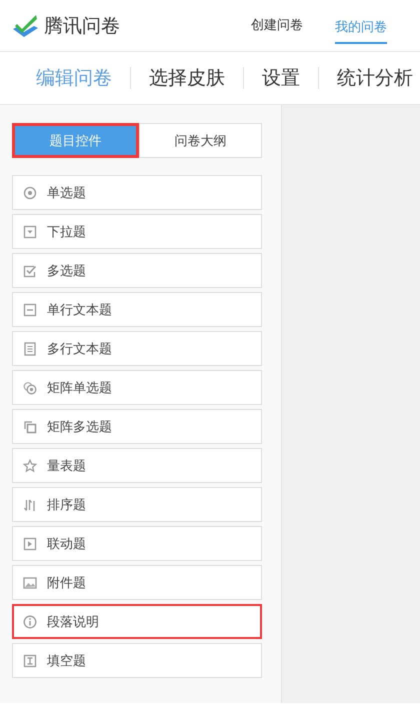 Image resolution: width=420 pixels, height=704 pixels. Describe the element at coordinates (82, 26) in the screenshot. I see `logo-text: 腾讯问卷` at that location.